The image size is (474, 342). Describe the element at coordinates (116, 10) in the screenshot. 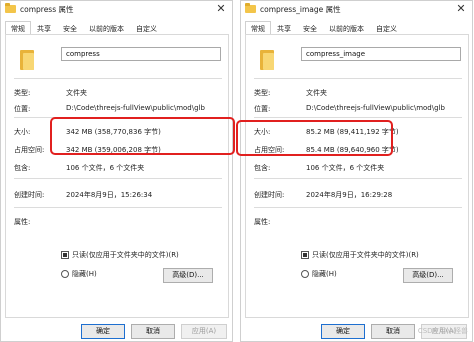

I see `title-bar: compress 属性 ✕` at that location.